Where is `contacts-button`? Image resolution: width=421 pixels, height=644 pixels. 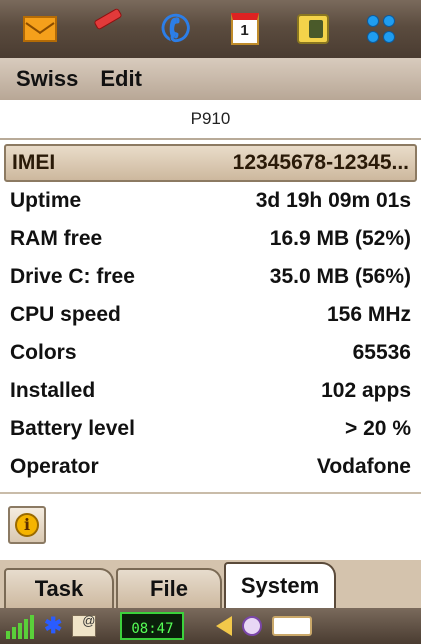 contacts-button is located at coordinates (108, 28).